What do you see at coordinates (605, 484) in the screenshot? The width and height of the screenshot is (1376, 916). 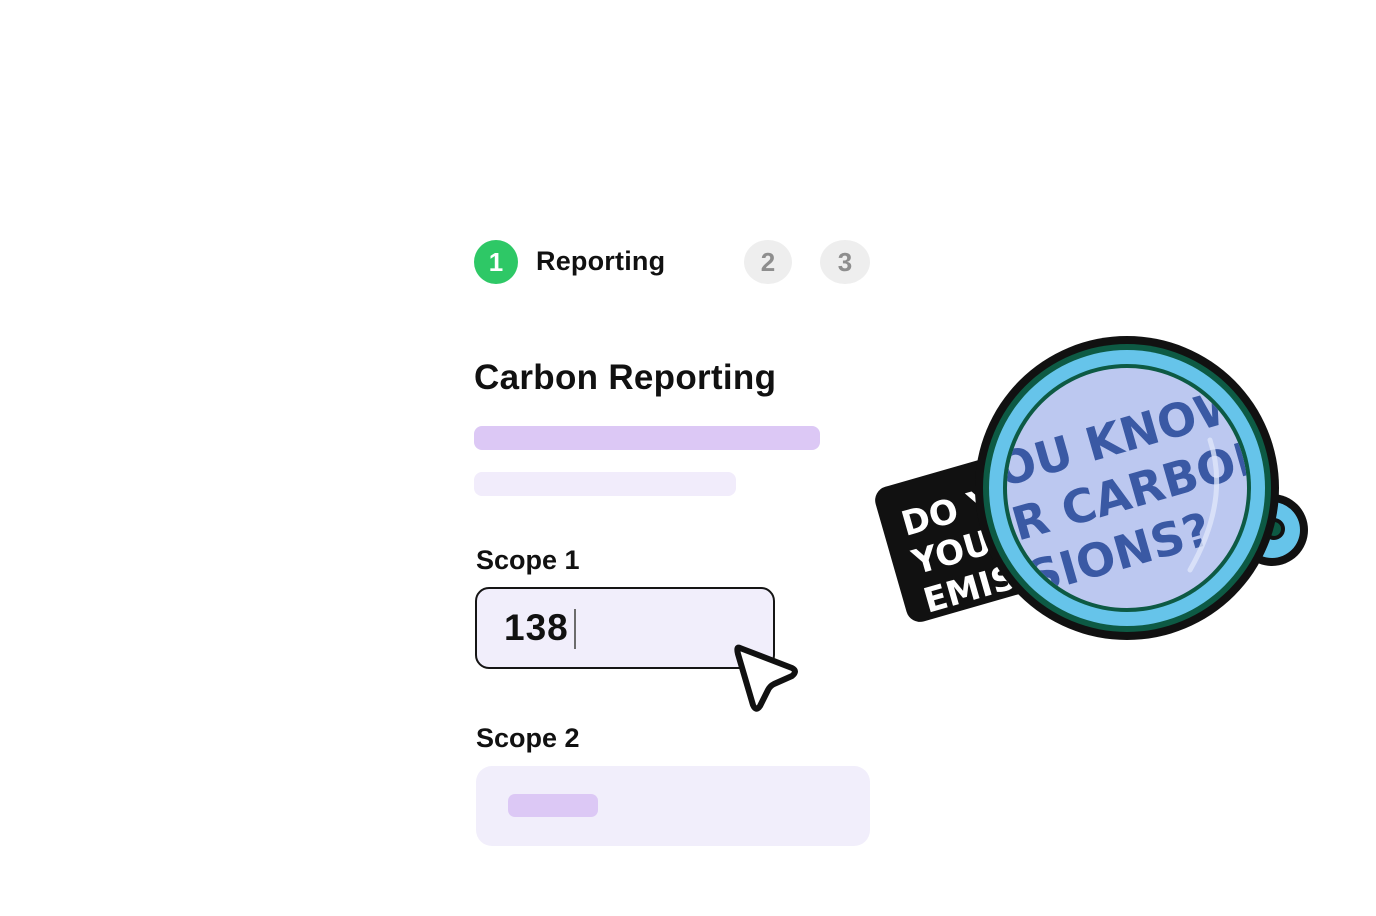 I see `description-placeholder-line-short` at bounding box center [605, 484].